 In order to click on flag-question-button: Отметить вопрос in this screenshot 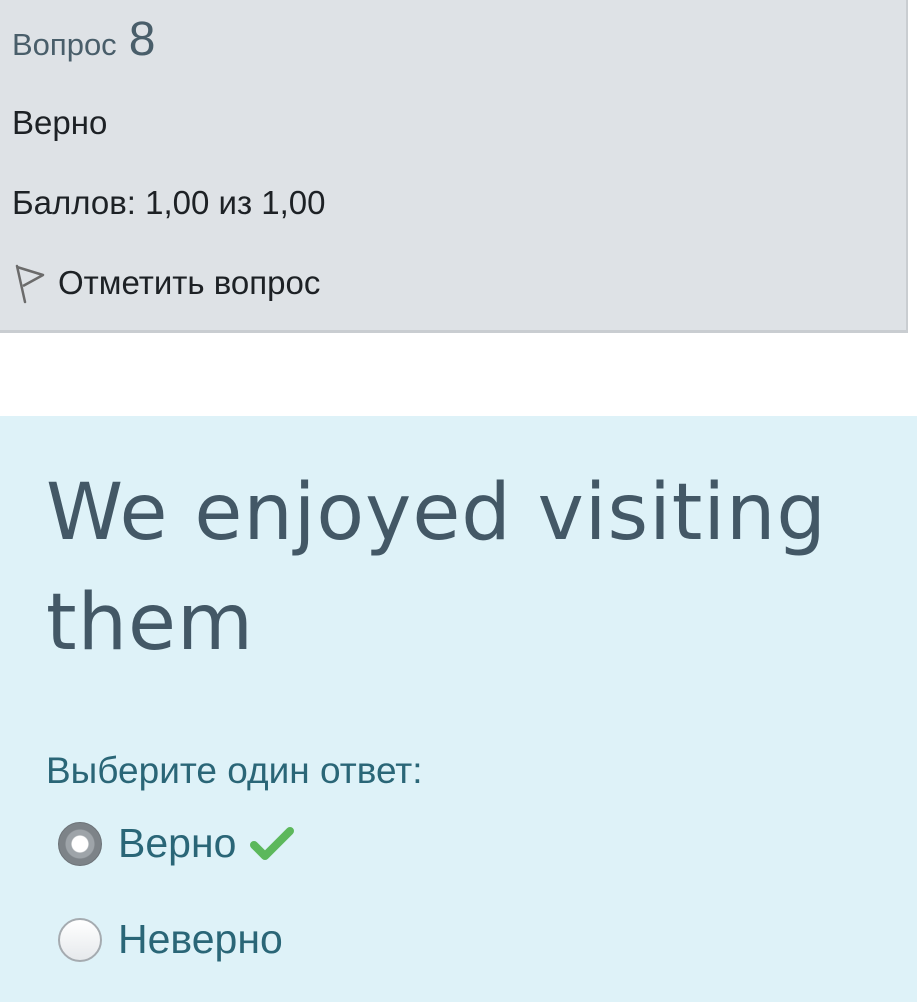, I will do `click(166, 283)`.